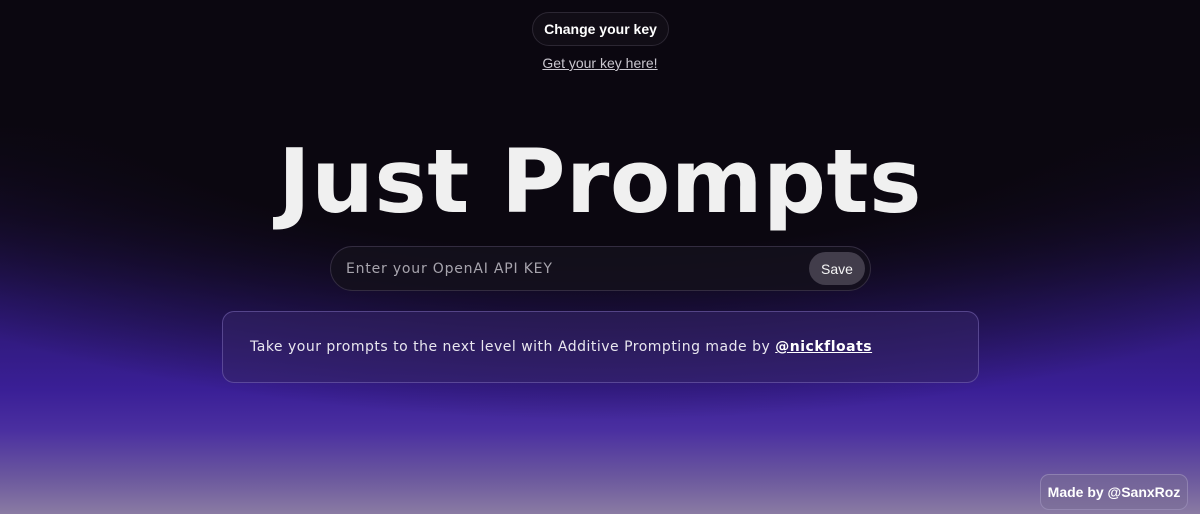 The image size is (1200, 514). I want to click on change-key-button: Change your key, so click(600, 29).